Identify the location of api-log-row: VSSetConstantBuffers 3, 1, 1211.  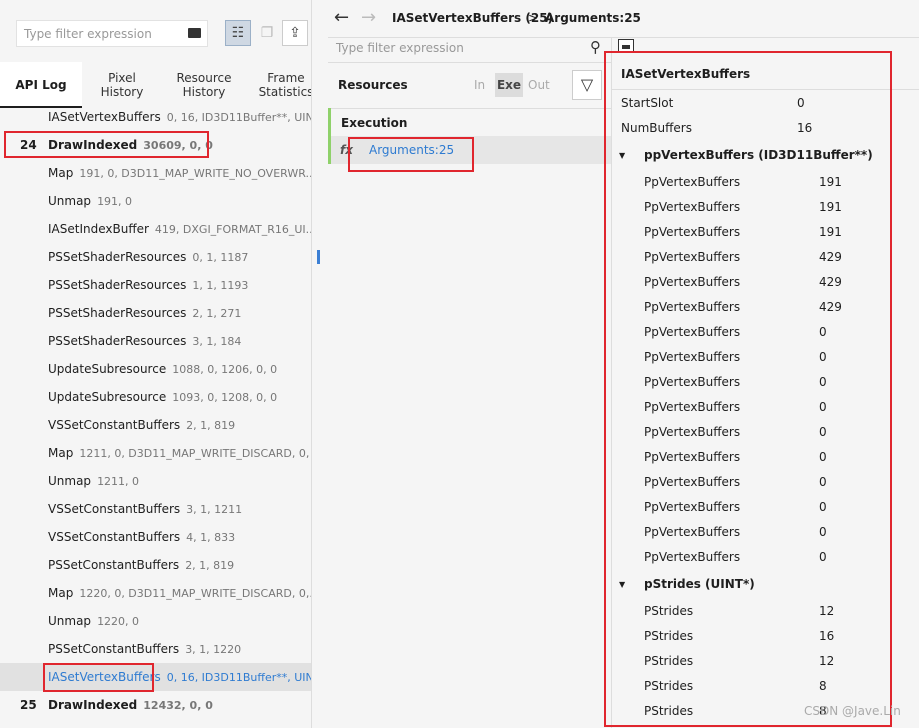
(155, 509).